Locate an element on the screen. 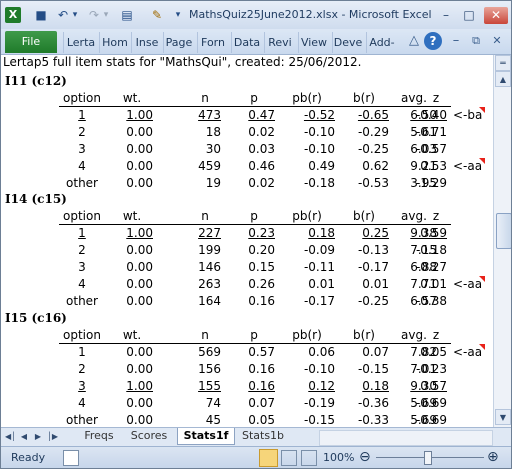 The image size is (512, 469). save-icon: ■ is located at coordinates (41, 15).